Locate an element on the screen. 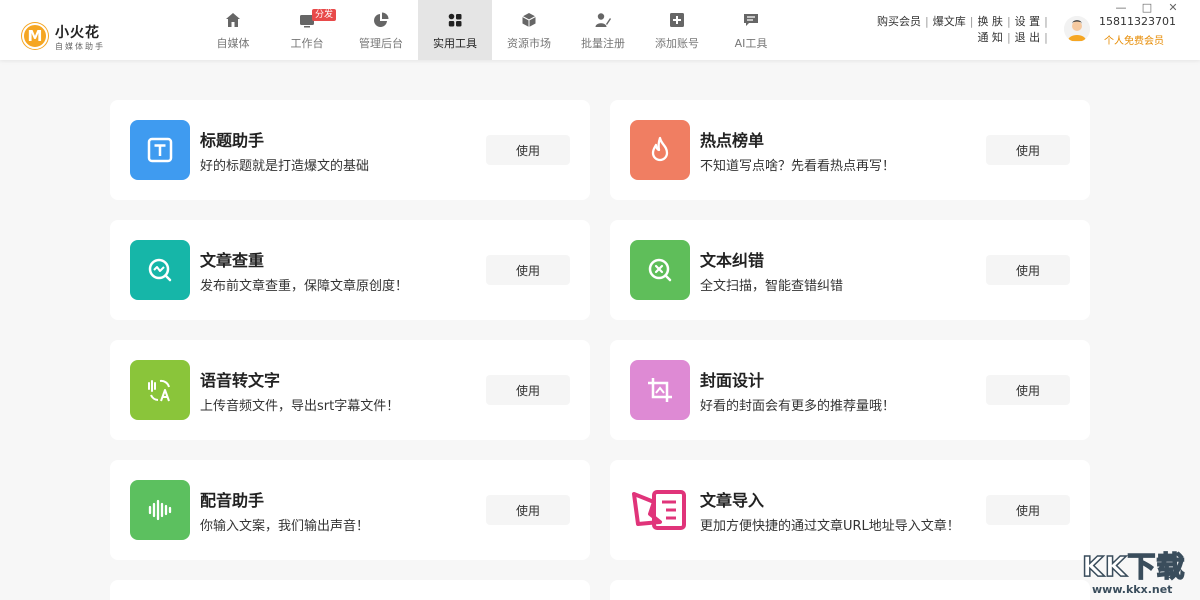 The image size is (1200, 600). tool-description: 发布前文章查重，保障文章原创度！ is located at coordinates (304, 286).